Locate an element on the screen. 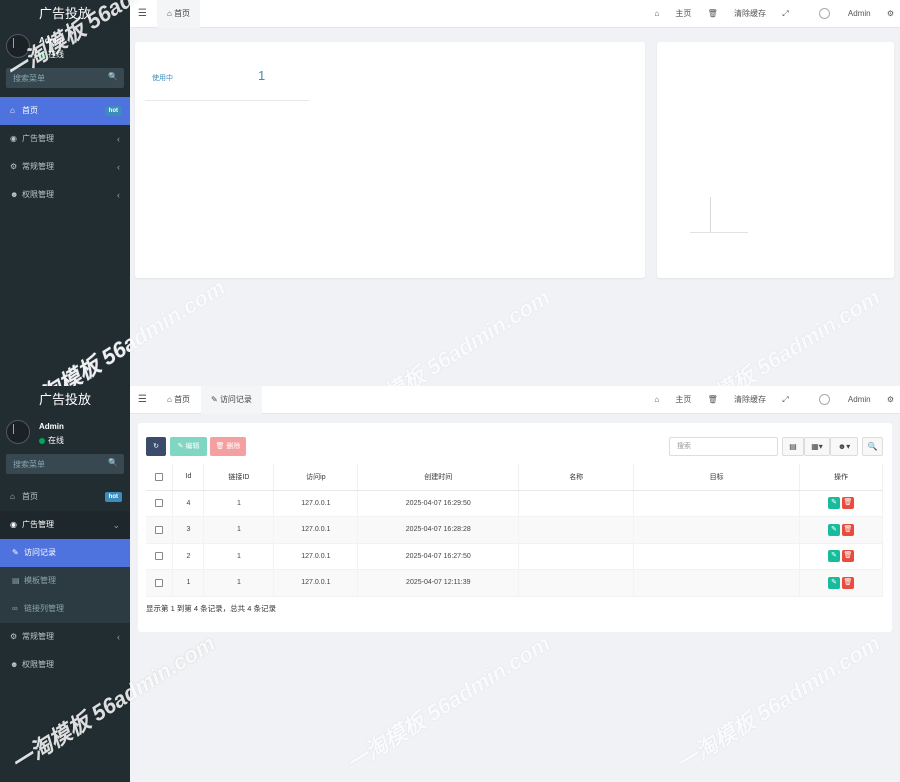 This screenshot has width=900, height=782. top-navbar: ☰ ⌂ 首页 ⌂ 主页 🗑 清除缓存 ⤢ Admin ⚙ is located at coordinates (515, 14).